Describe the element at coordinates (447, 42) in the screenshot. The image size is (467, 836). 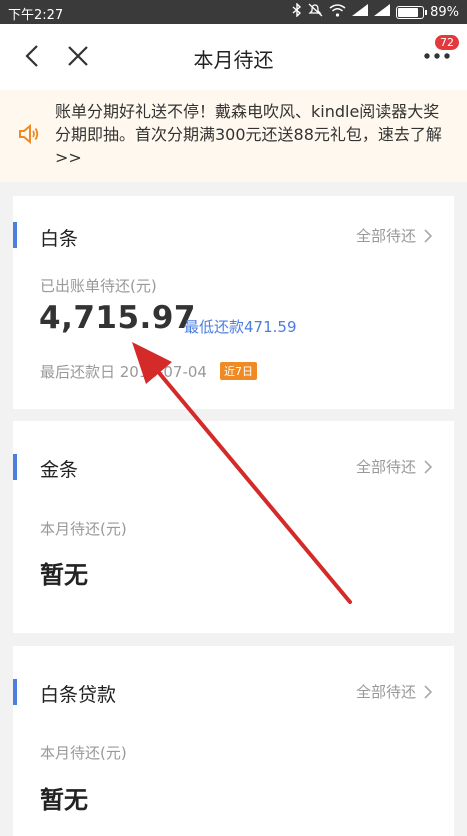
I see `message-count-badge: 72` at that location.